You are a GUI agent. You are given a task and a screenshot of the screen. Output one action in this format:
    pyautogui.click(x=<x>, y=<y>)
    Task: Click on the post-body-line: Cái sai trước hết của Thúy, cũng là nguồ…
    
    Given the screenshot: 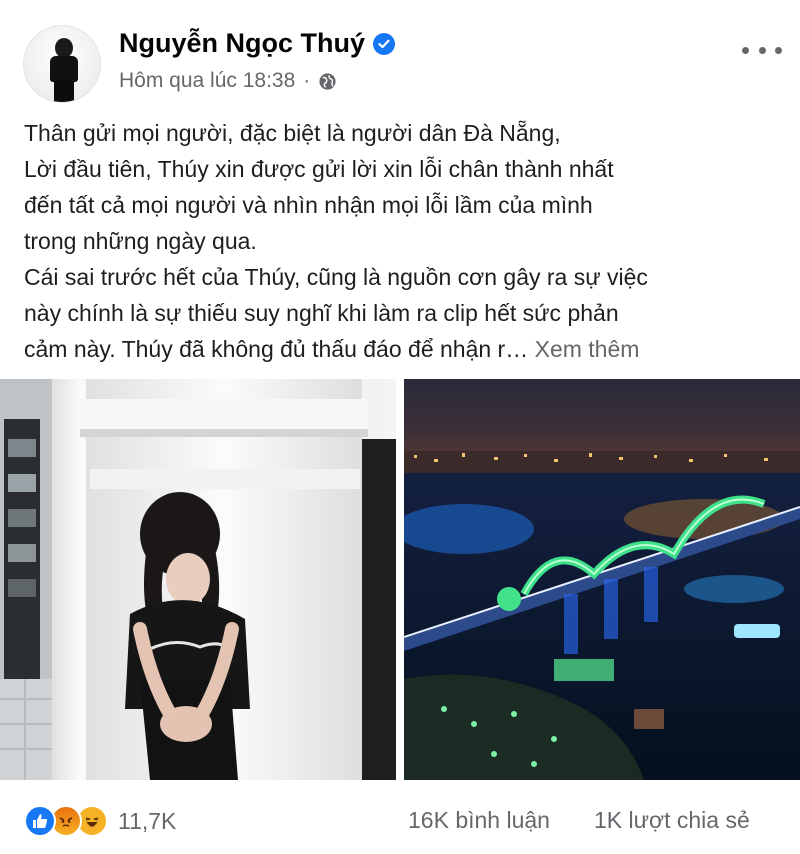 What is the action you would take?
    pyautogui.click(x=336, y=277)
    